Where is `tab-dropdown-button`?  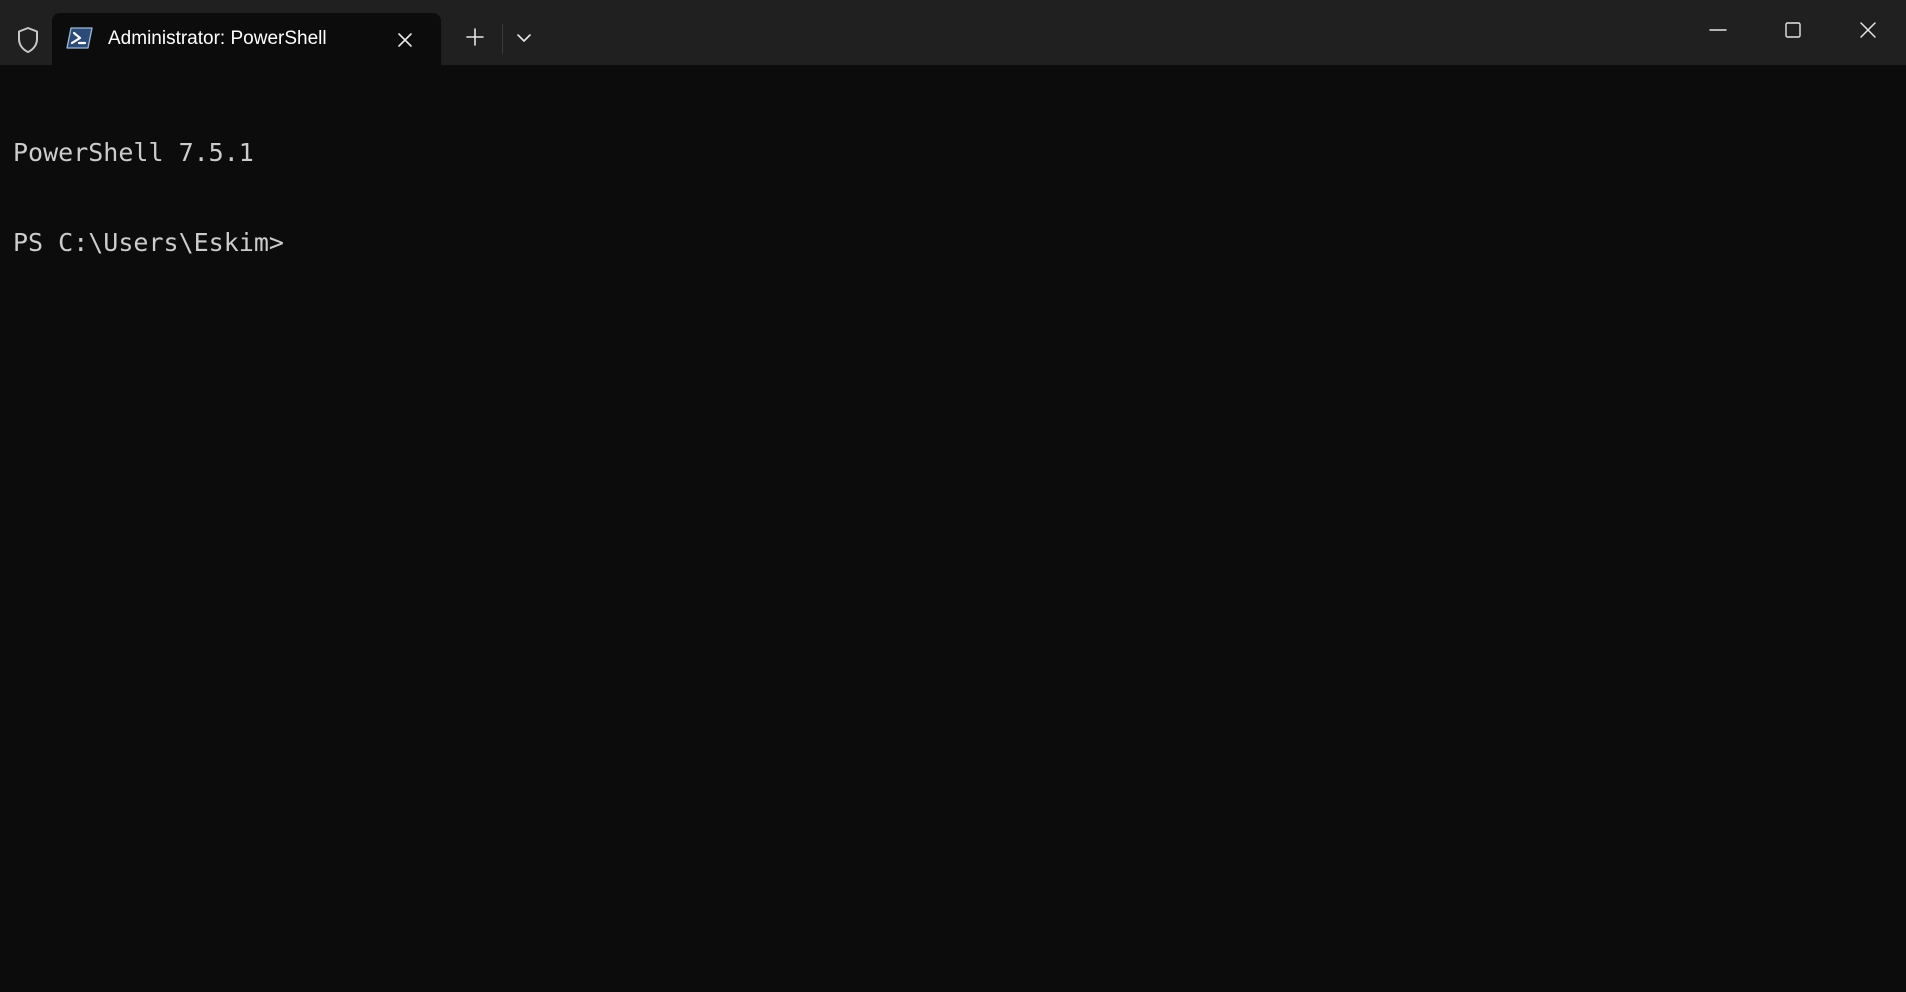 tab-dropdown-button is located at coordinates (524, 39).